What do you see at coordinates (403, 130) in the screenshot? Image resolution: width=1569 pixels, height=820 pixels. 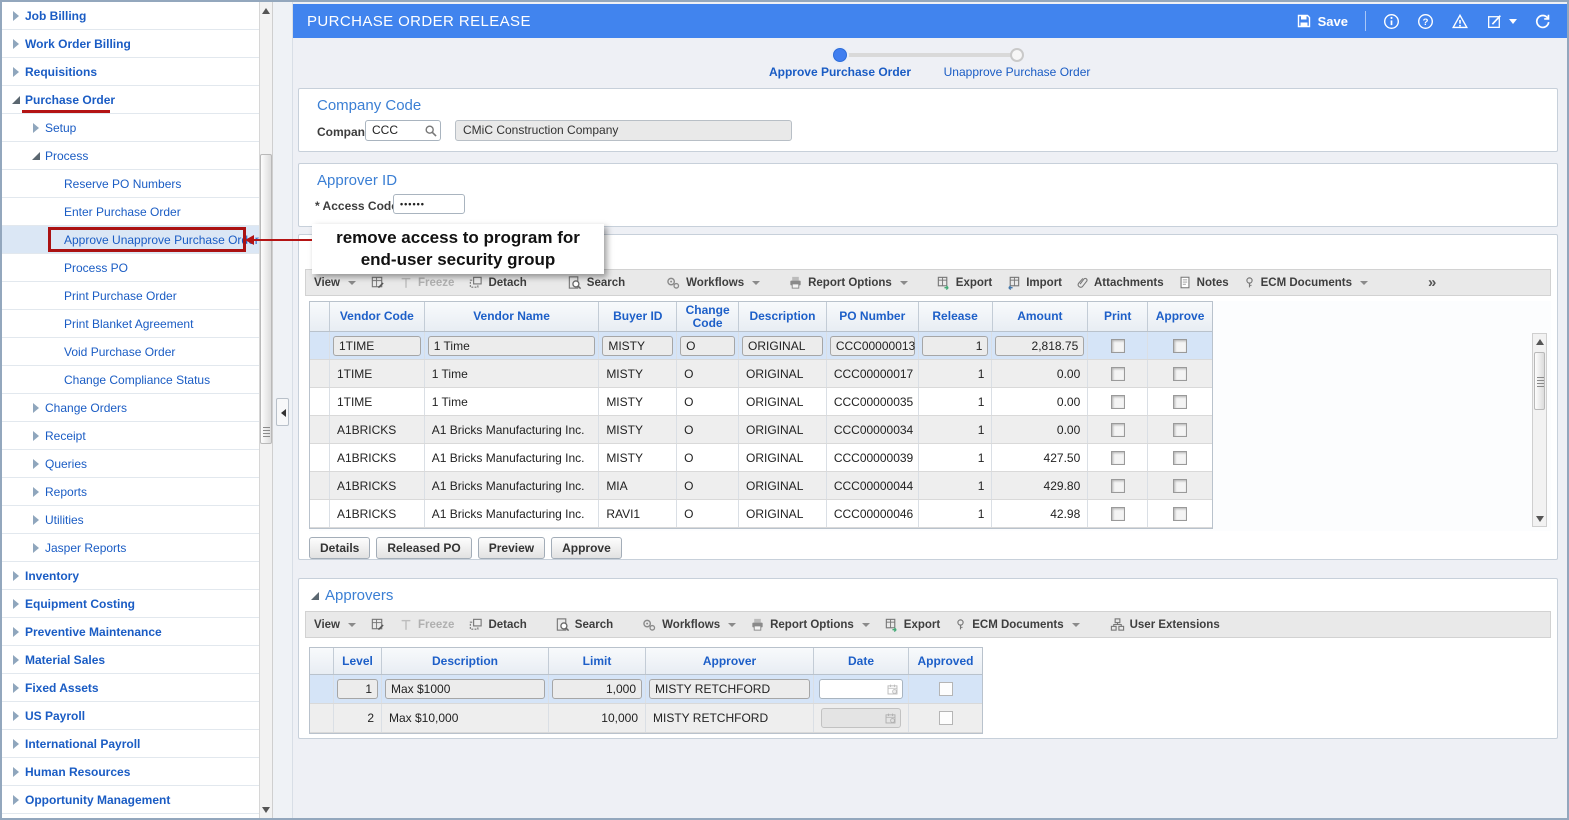 I see `company-input: CCC` at bounding box center [403, 130].